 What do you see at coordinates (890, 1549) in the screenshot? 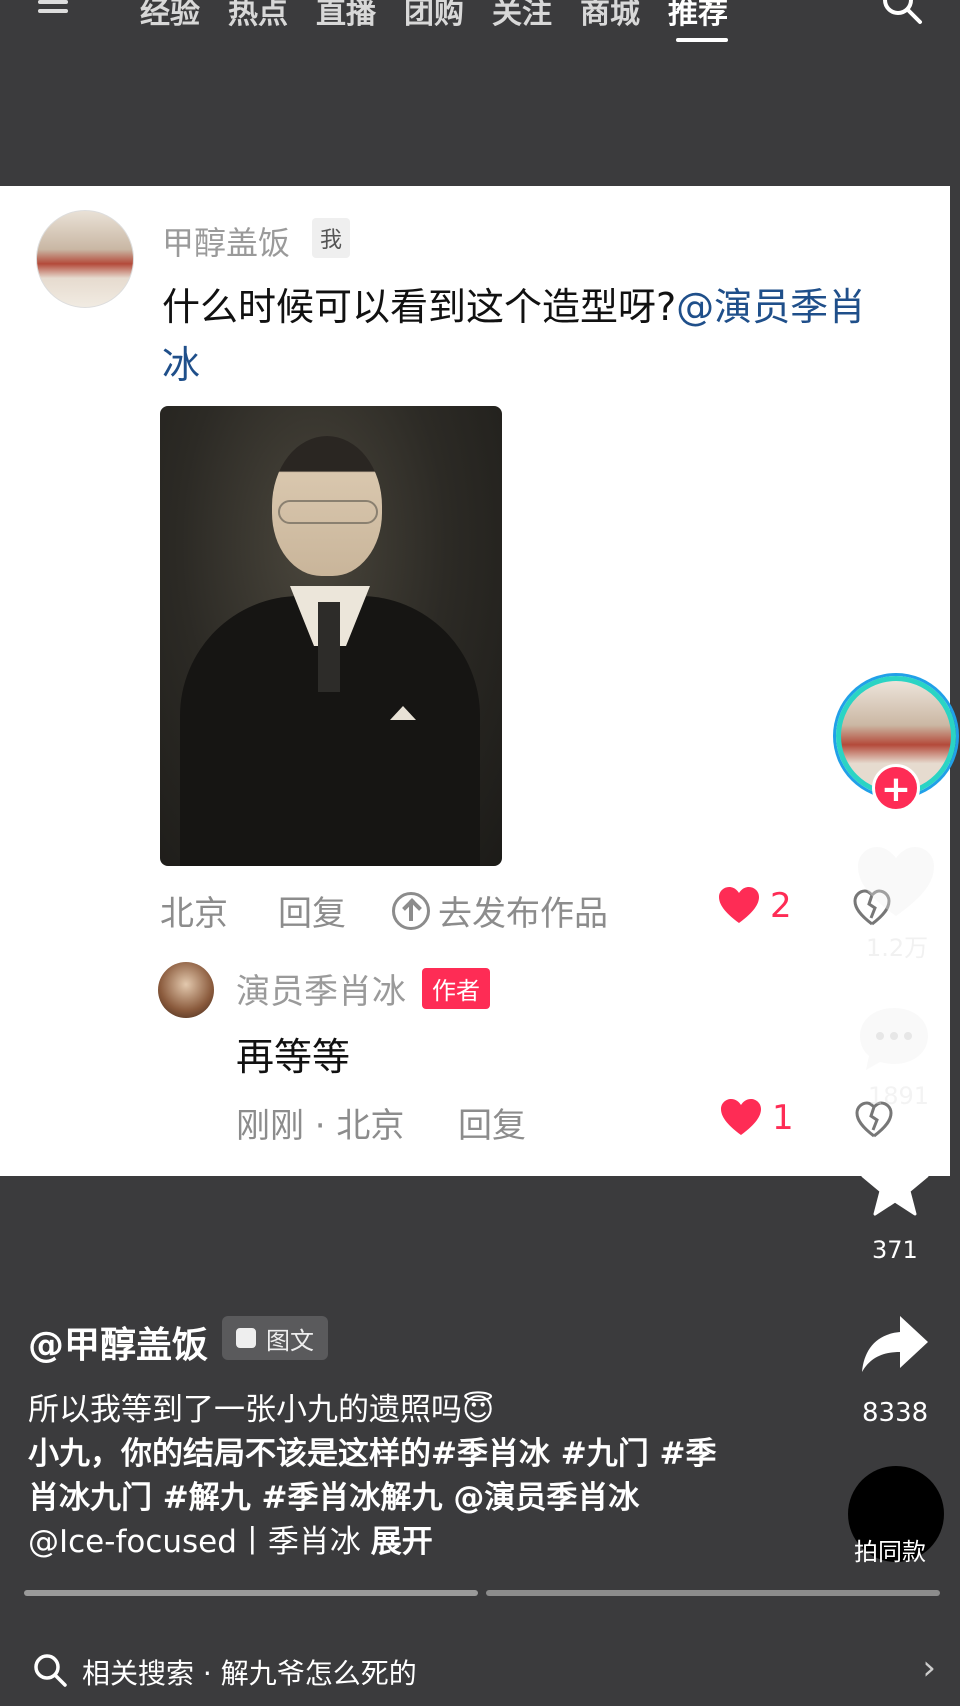
I see `same-style-label: 拍同款` at bounding box center [890, 1549].